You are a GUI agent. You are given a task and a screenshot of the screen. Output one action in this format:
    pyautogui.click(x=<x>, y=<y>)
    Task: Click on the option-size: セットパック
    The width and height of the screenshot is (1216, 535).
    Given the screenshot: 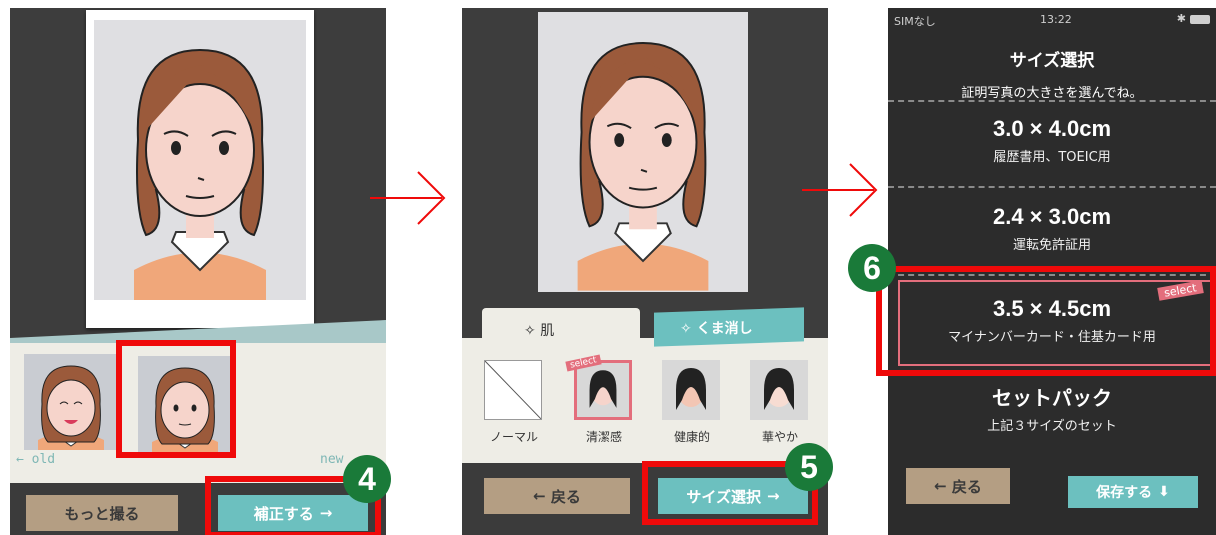 What is the action you would take?
    pyautogui.click(x=1052, y=399)
    